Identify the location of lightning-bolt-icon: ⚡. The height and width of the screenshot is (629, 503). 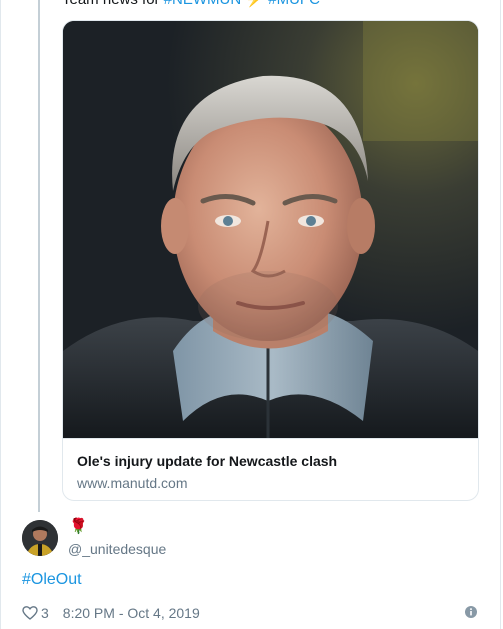
(254, 4).